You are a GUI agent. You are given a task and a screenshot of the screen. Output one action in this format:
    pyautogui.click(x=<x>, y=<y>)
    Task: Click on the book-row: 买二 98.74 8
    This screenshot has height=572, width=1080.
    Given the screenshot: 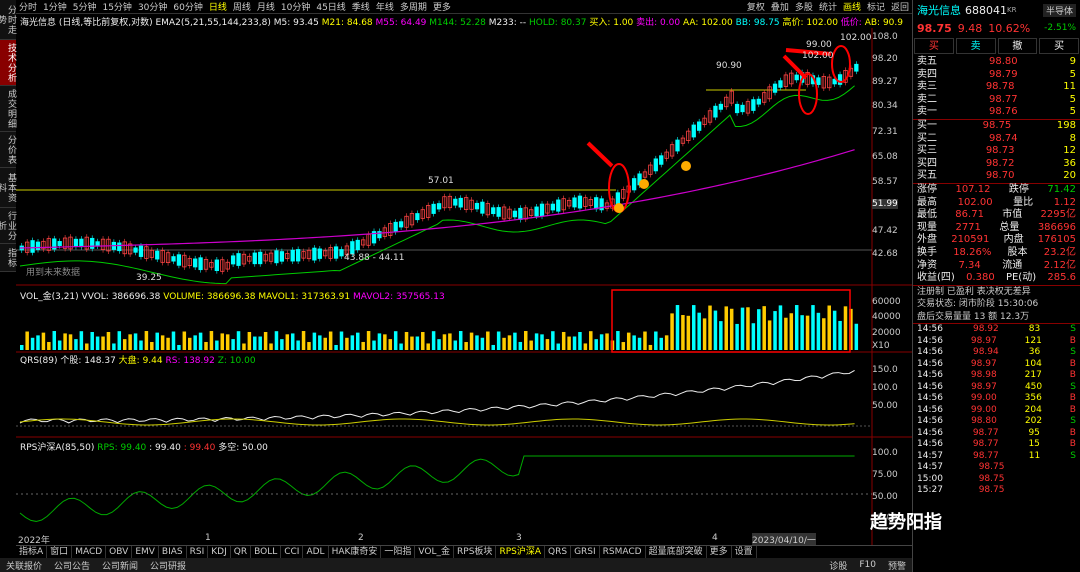 What is the action you would take?
    pyautogui.click(x=996, y=139)
    